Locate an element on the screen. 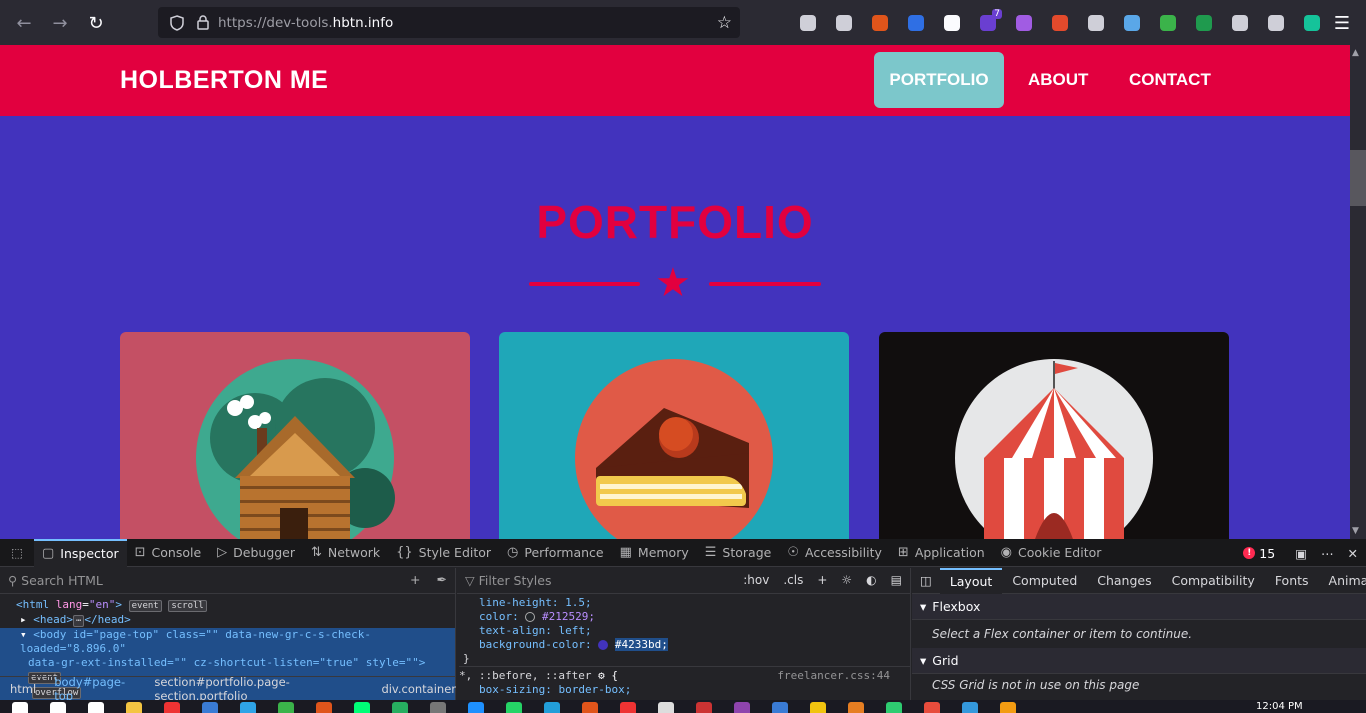 This screenshot has width=1366, height=713. scroll-down-icon: ▼ is located at coordinates (1355, 531).